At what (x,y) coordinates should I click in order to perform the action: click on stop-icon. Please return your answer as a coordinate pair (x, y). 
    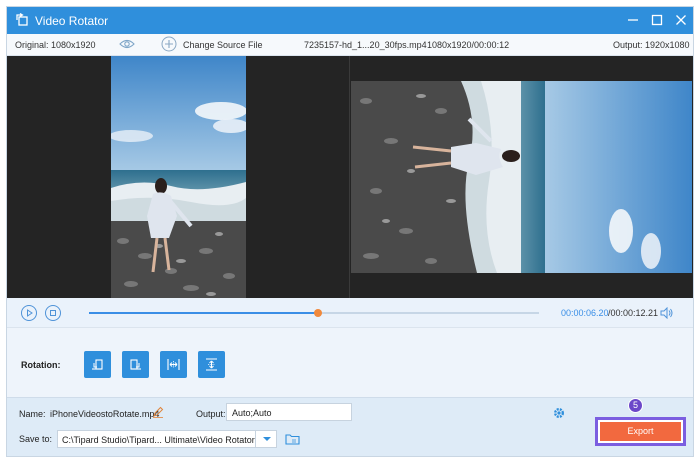
    Looking at the image, I should click on (53, 313).